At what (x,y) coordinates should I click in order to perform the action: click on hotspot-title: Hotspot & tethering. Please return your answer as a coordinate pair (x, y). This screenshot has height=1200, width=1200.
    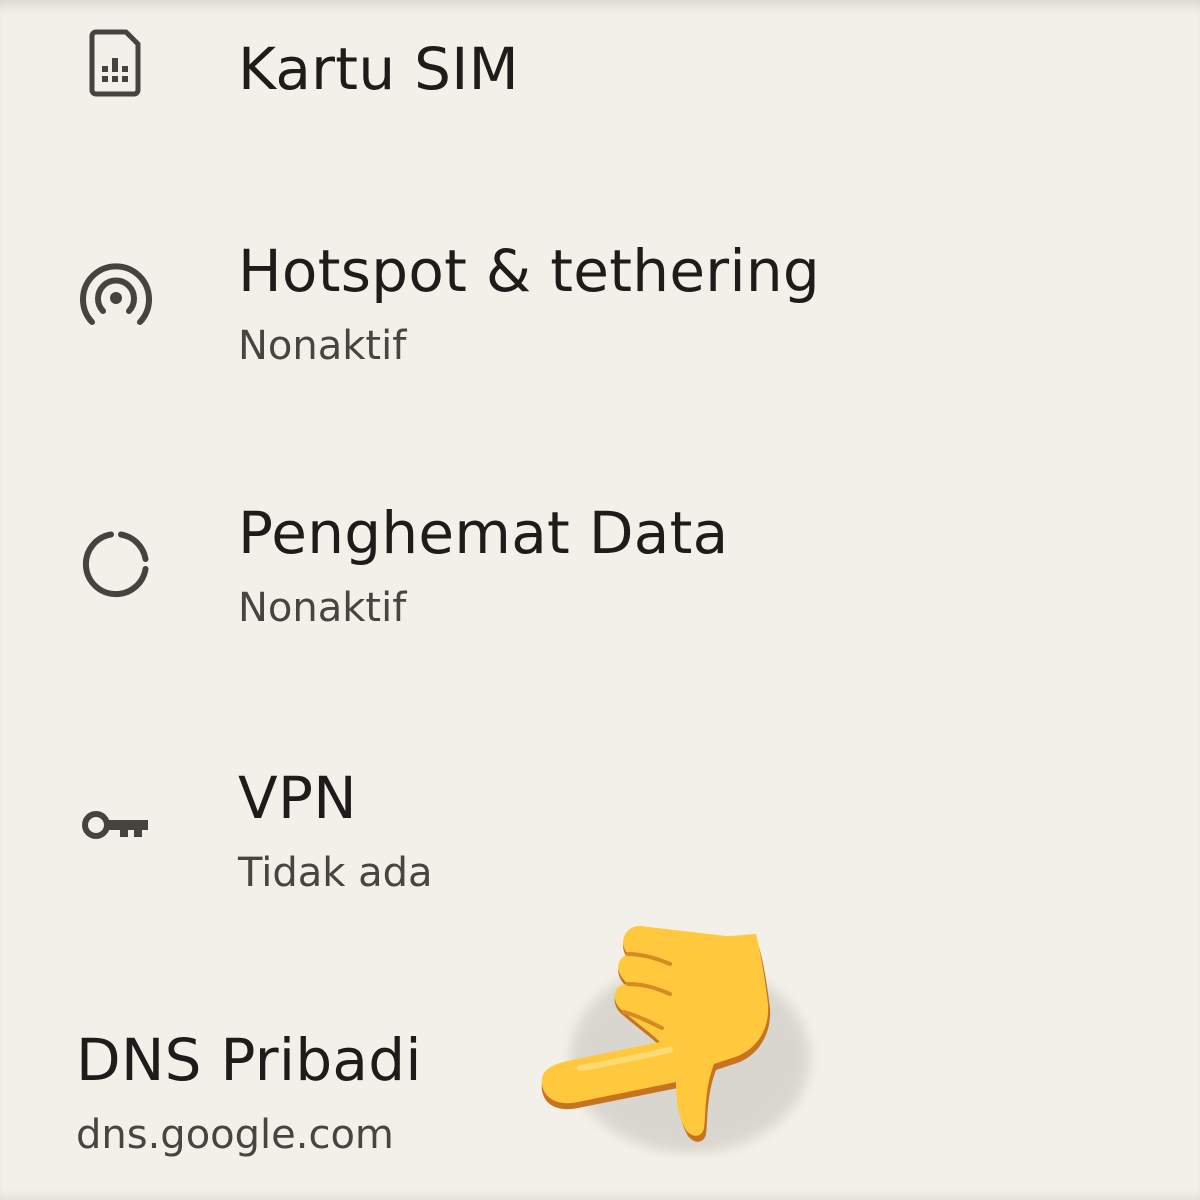
    Looking at the image, I should click on (529, 271).